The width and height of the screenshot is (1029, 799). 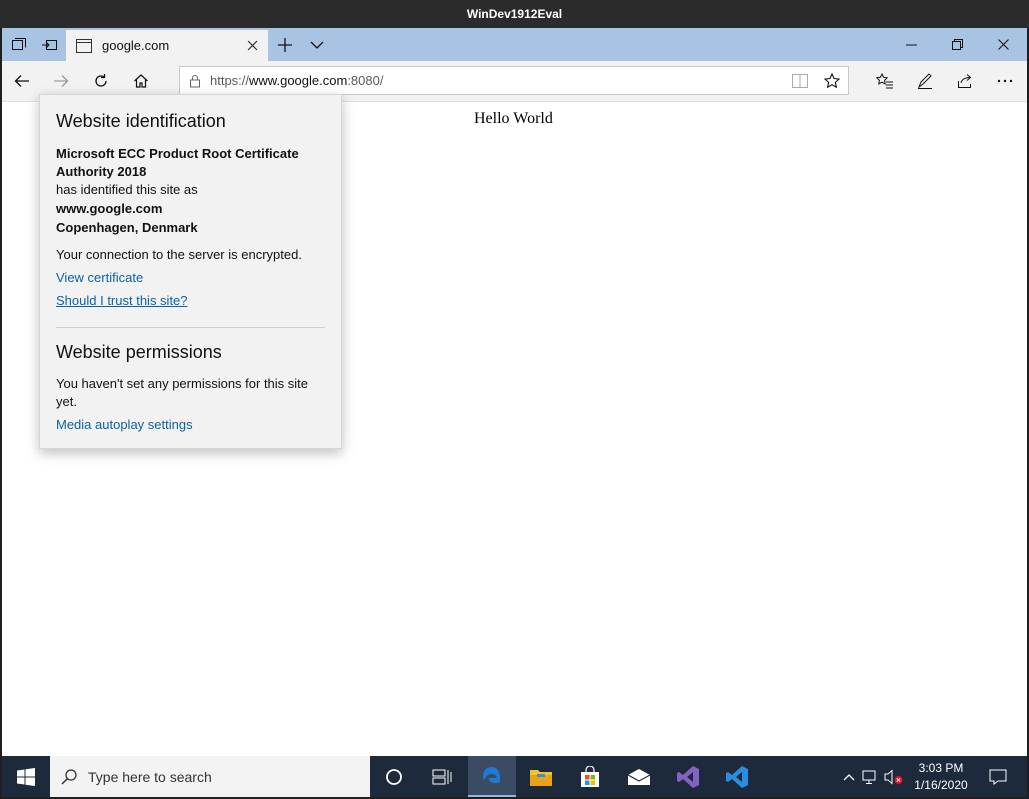 What do you see at coordinates (894, 776) in the screenshot?
I see `volume-muted-icon` at bounding box center [894, 776].